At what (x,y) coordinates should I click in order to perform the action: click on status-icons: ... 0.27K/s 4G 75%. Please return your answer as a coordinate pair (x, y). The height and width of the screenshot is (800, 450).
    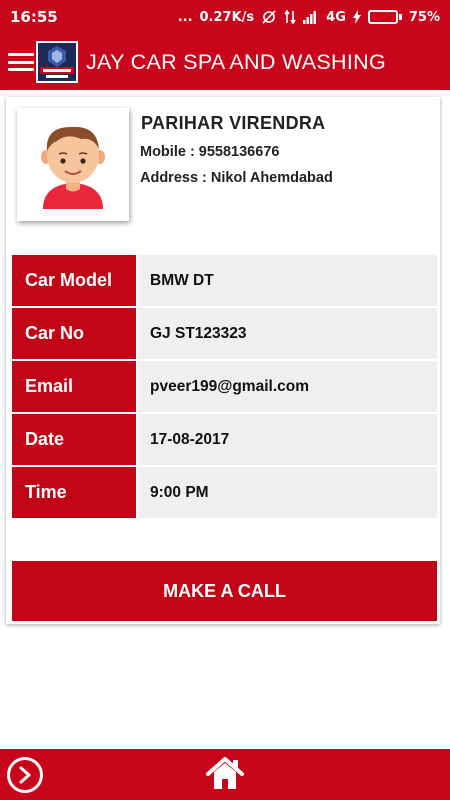
    Looking at the image, I should click on (309, 17).